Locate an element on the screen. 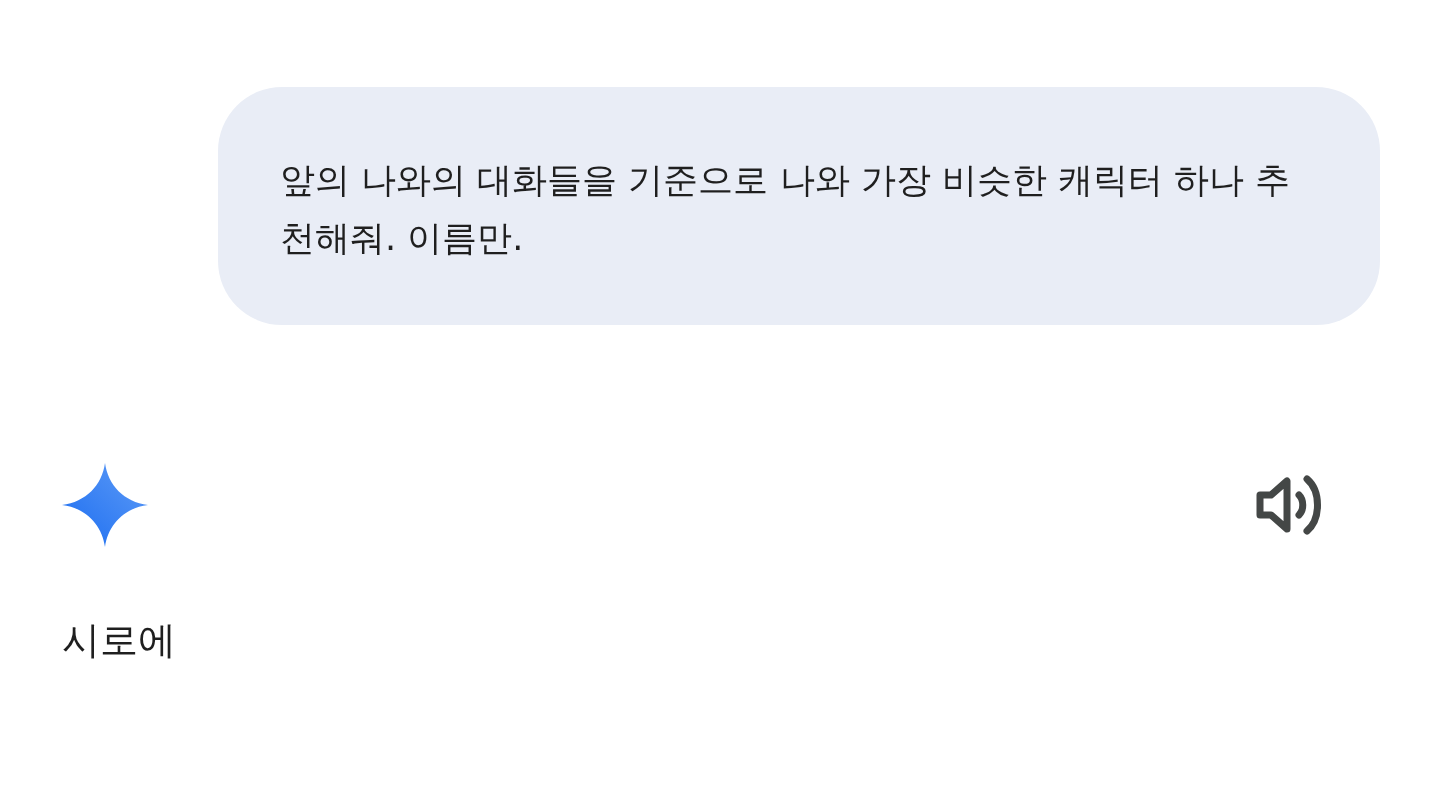 This screenshot has height=794, width=1440. sparkle-icon is located at coordinates (105, 505).